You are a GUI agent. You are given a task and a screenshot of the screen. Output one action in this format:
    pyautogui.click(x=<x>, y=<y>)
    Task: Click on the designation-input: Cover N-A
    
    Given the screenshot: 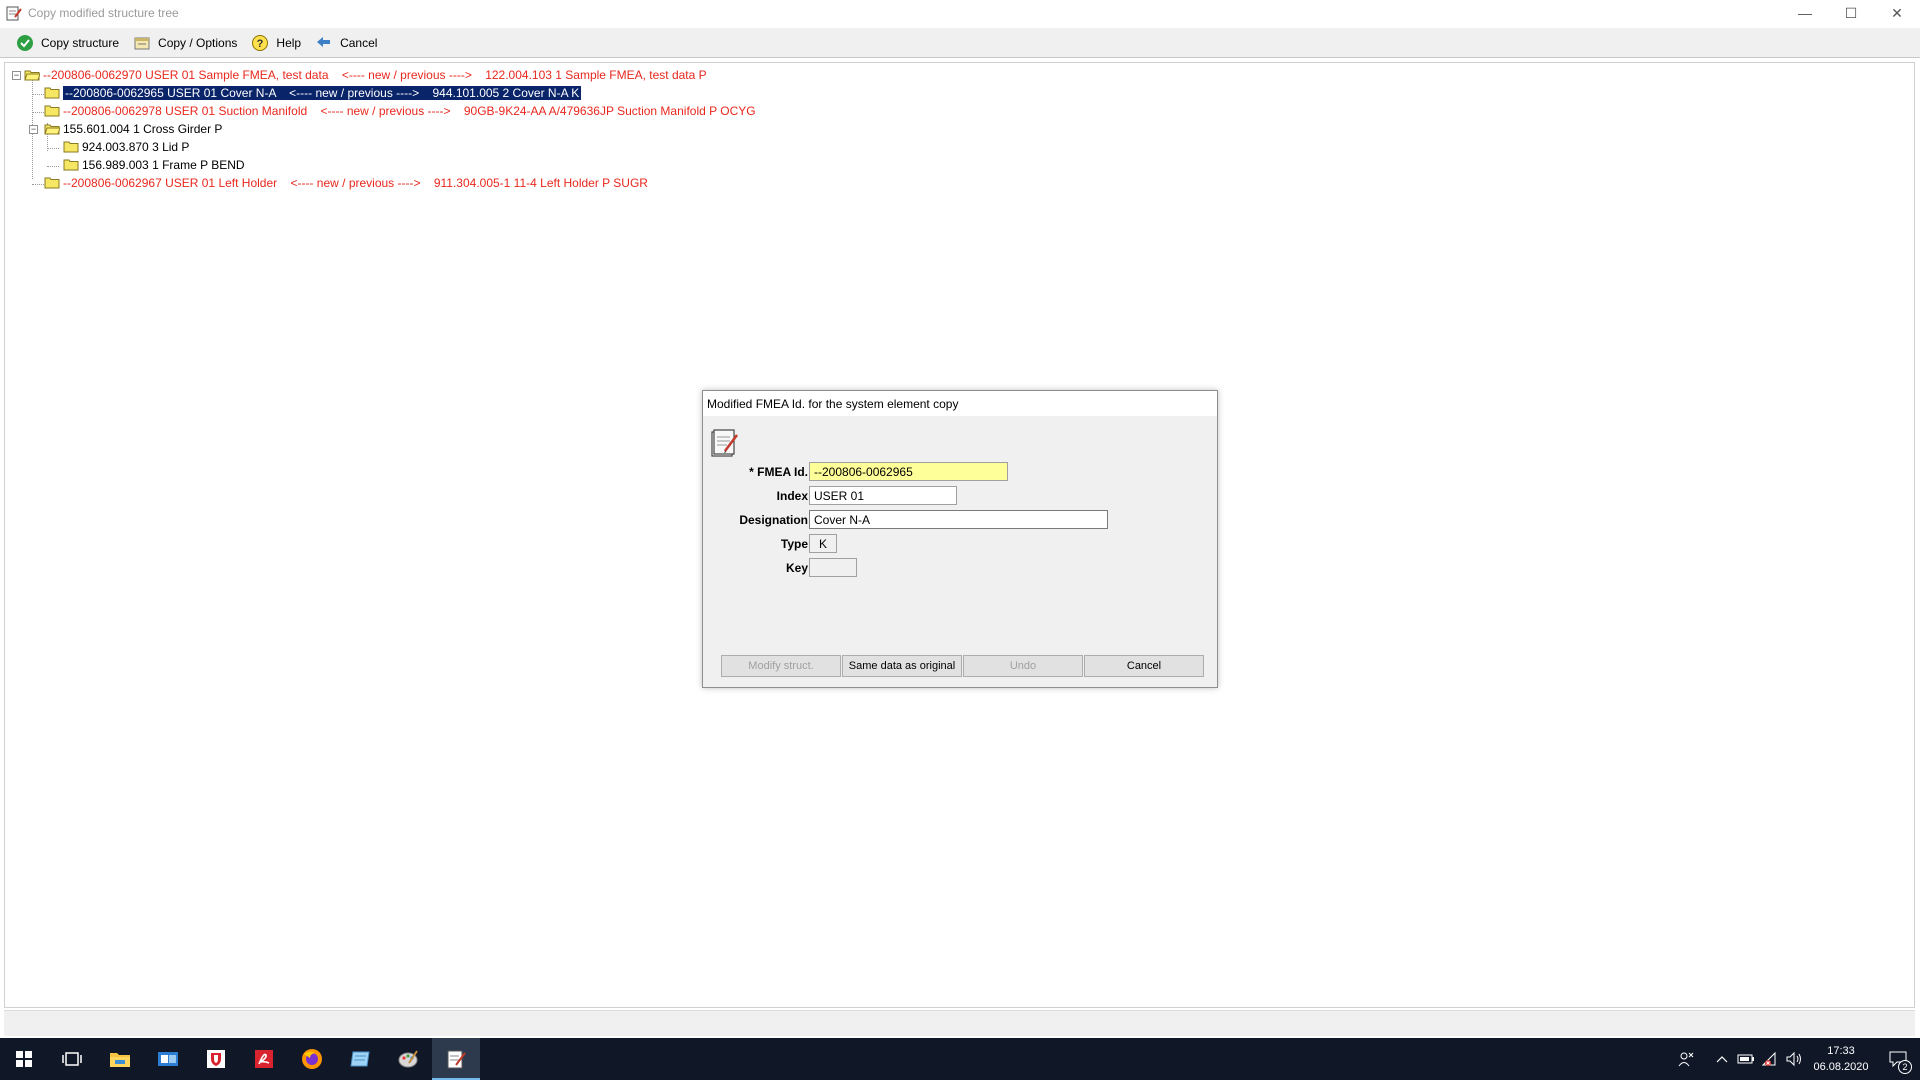 What is the action you would take?
    pyautogui.click(x=958, y=519)
    